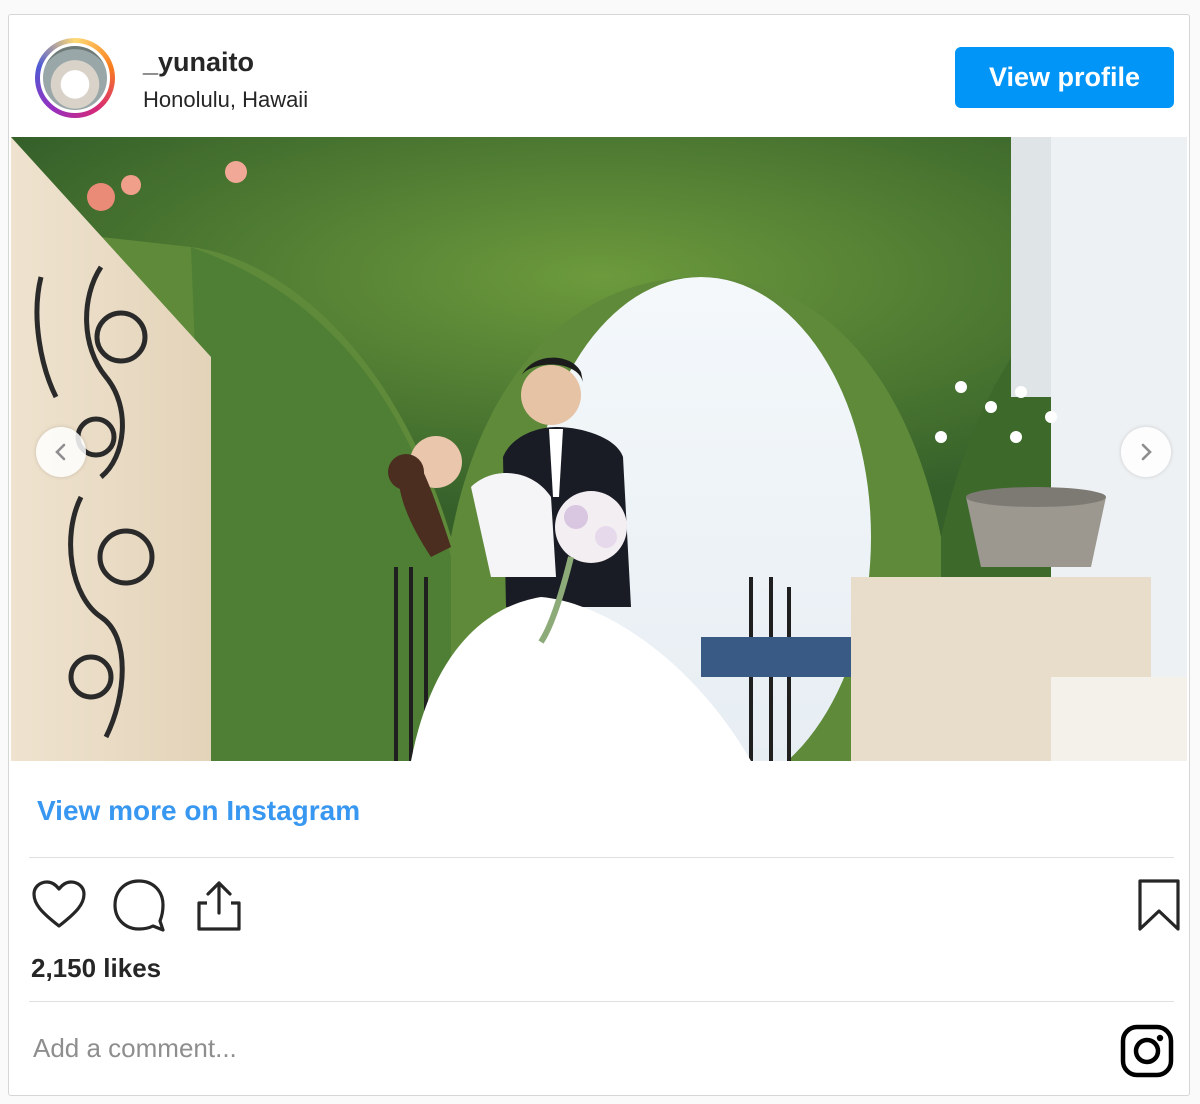  I want to click on like-button, so click(59, 905).